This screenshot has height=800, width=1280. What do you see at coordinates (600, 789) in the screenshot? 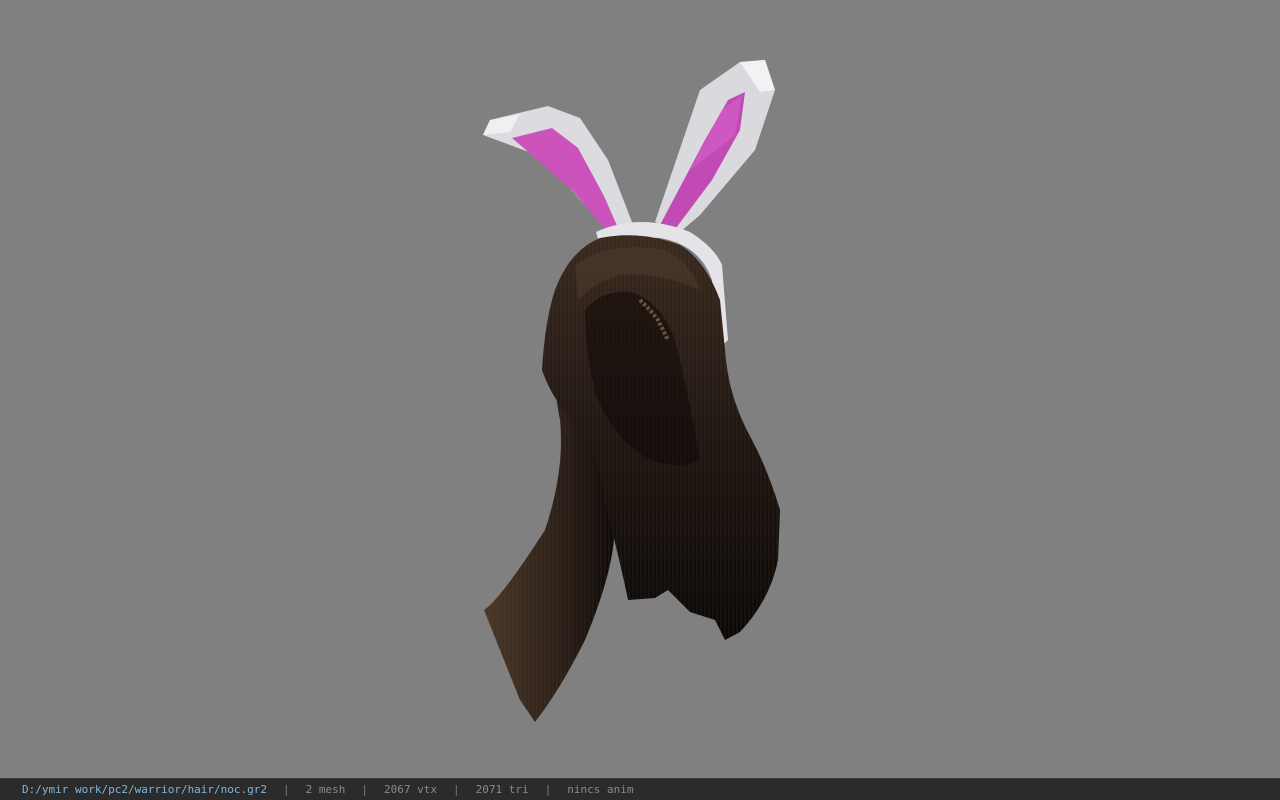
I see `animation-status: nincs anim` at bounding box center [600, 789].